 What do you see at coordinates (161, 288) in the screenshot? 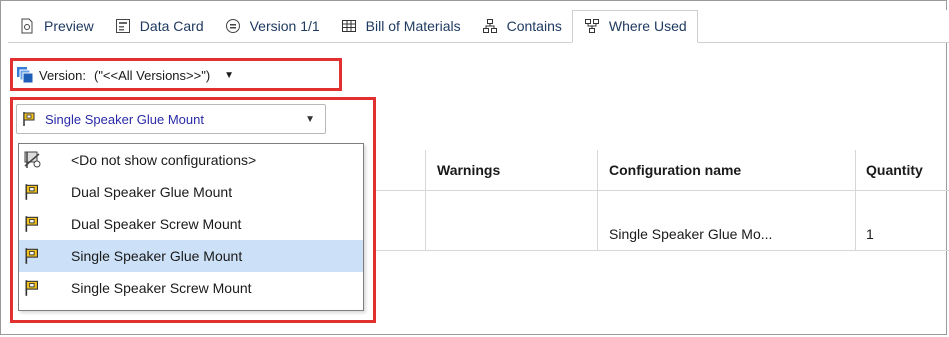
I see `config-option-label: Single Speaker Screw Mount` at bounding box center [161, 288].